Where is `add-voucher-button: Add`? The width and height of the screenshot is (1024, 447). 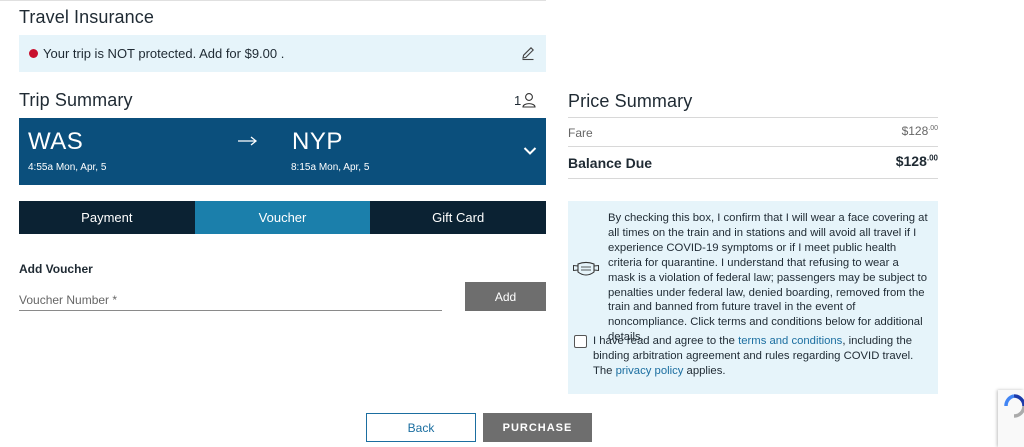 add-voucher-button: Add is located at coordinates (505, 296).